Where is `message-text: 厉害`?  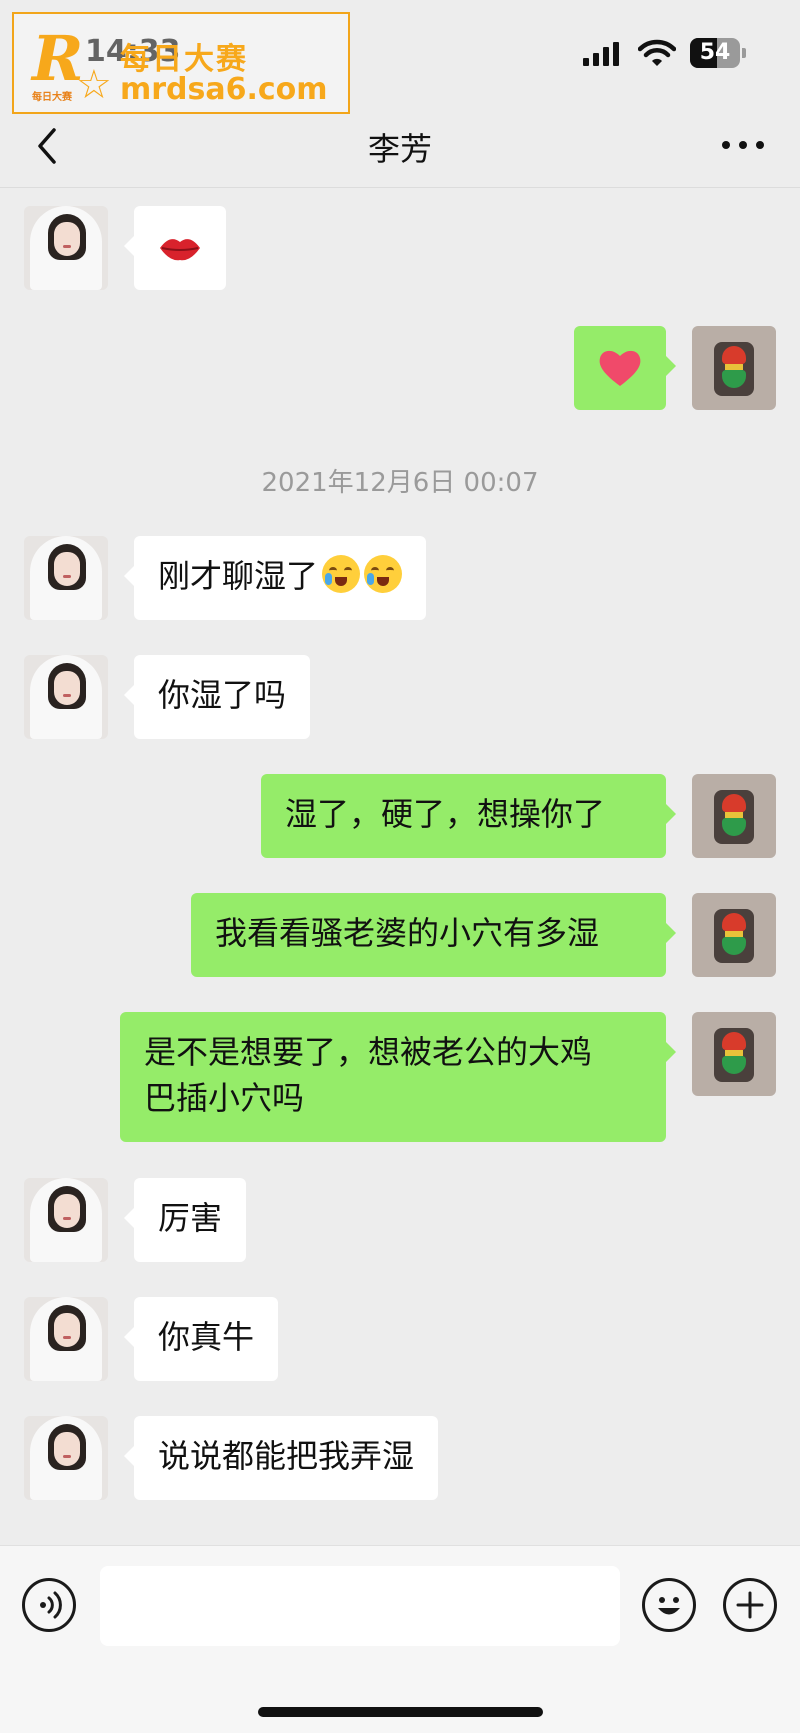 message-text: 厉害 is located at coordinates (190, 1218).